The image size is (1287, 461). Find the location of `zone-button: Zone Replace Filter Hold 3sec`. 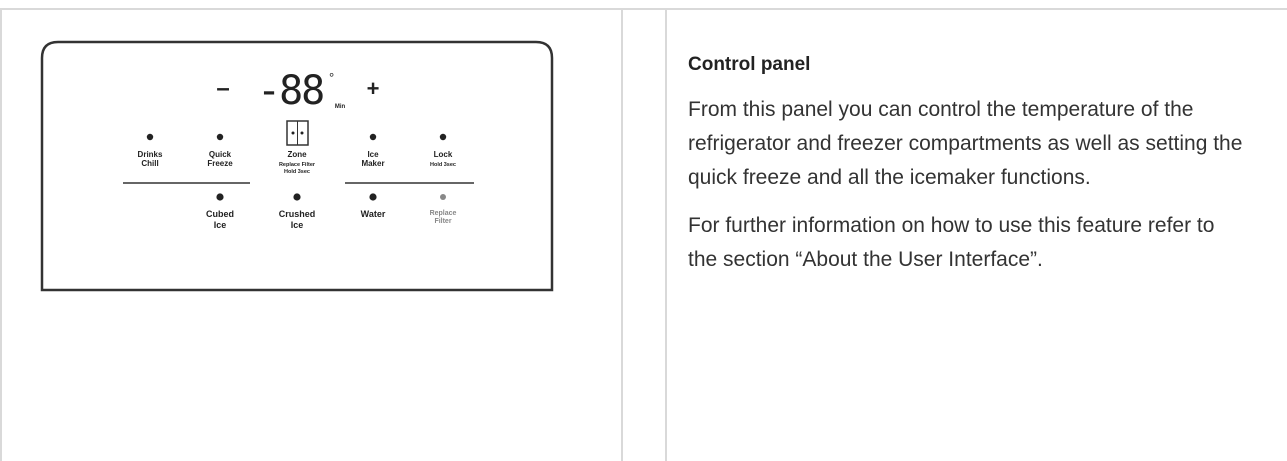

zone-button: Zone Replace Filter Hold 3sec is located at coordinates (297, 162).